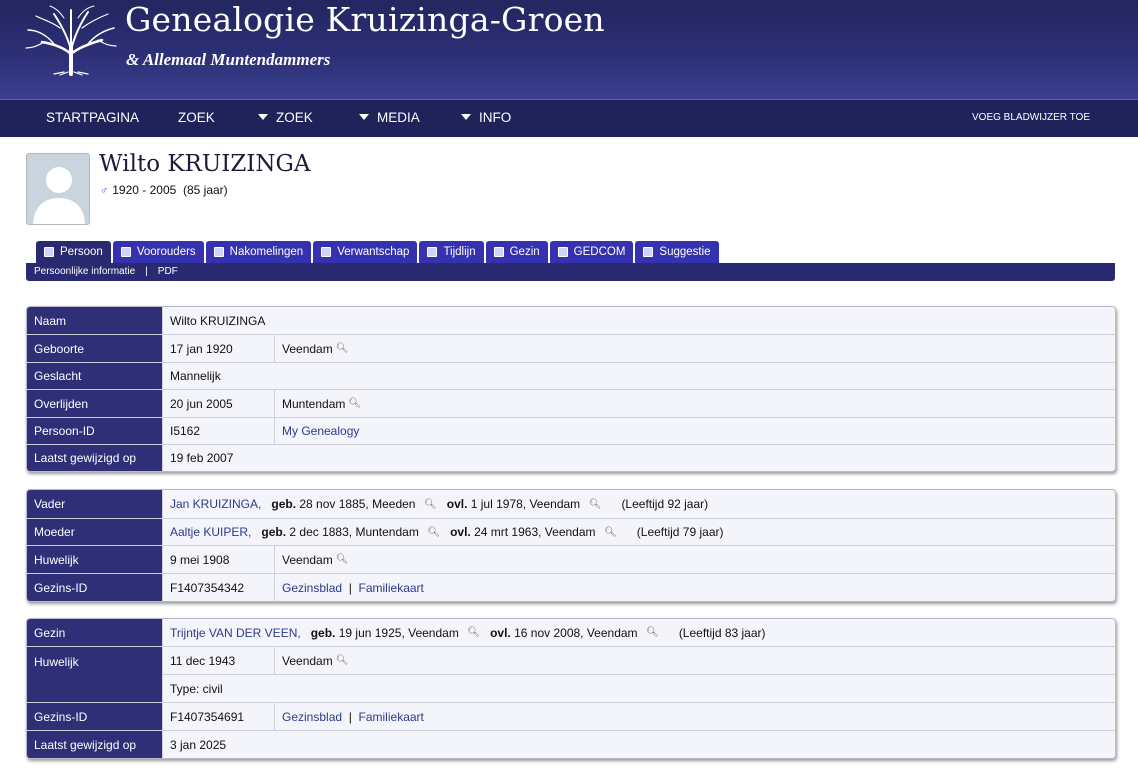 The image size is (1138, 783). What do you see at coordinates (95, 744) in the screenshot?
I see `row-label: Laatst gewijzigd op` at bounding box center [95, 744].